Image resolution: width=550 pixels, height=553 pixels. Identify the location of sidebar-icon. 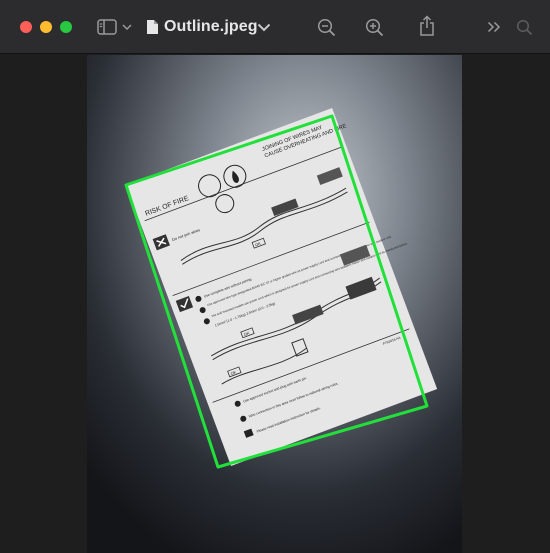
(107, 27).